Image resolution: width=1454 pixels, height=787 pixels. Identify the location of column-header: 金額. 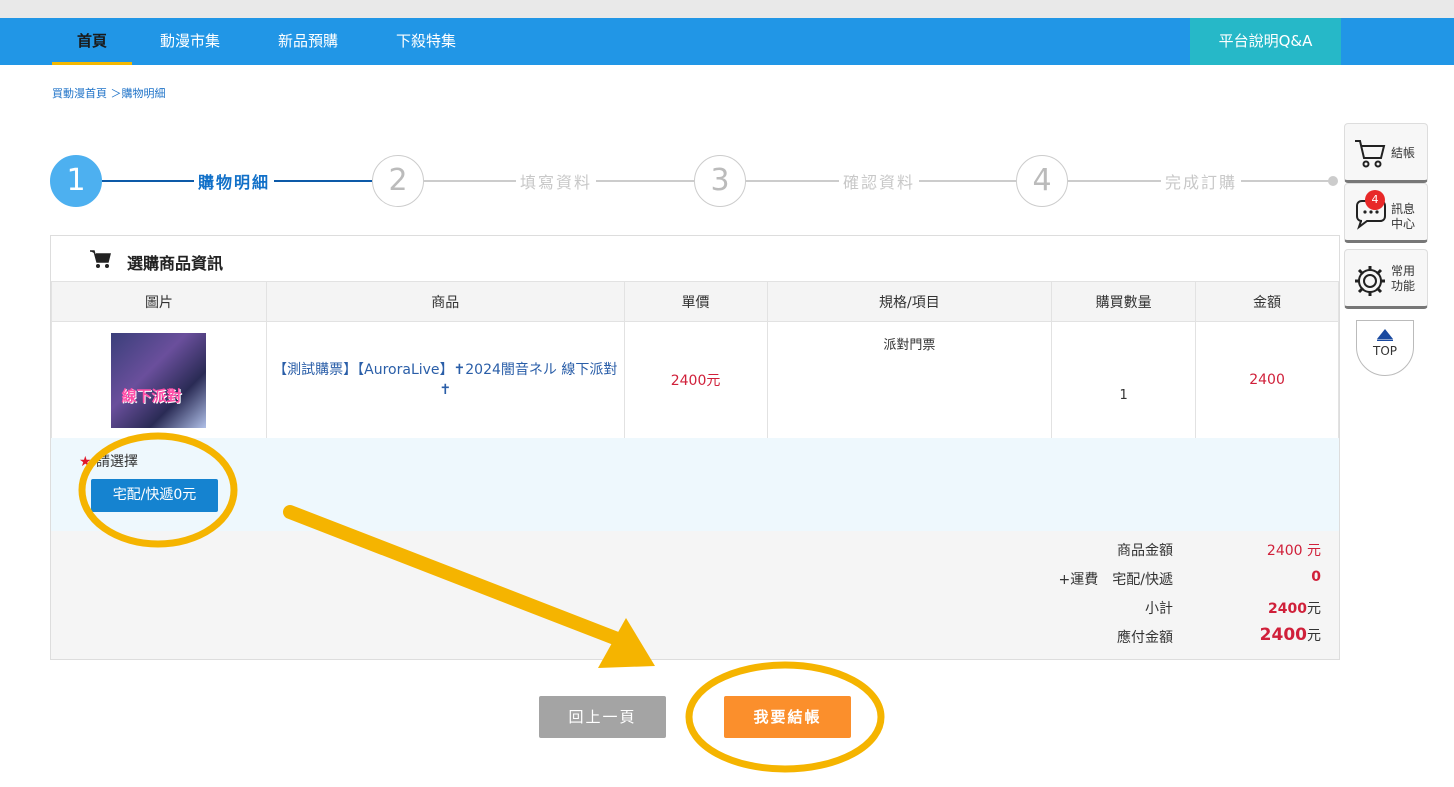
(1267, 301).